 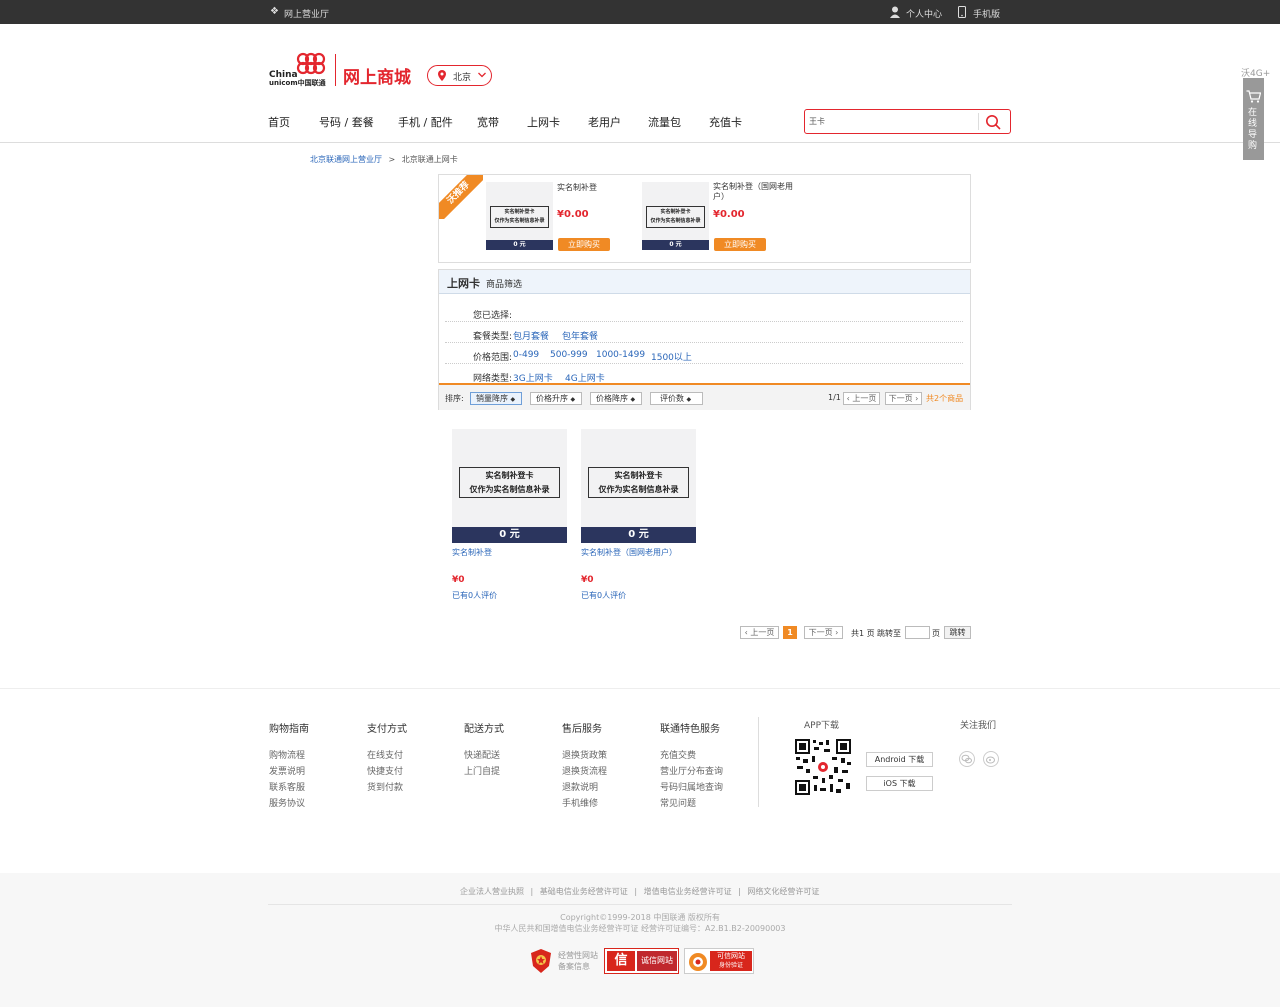 I want to click on sort-sales-desc-button: 销量降序 ◆, so click(x=496, y=398).